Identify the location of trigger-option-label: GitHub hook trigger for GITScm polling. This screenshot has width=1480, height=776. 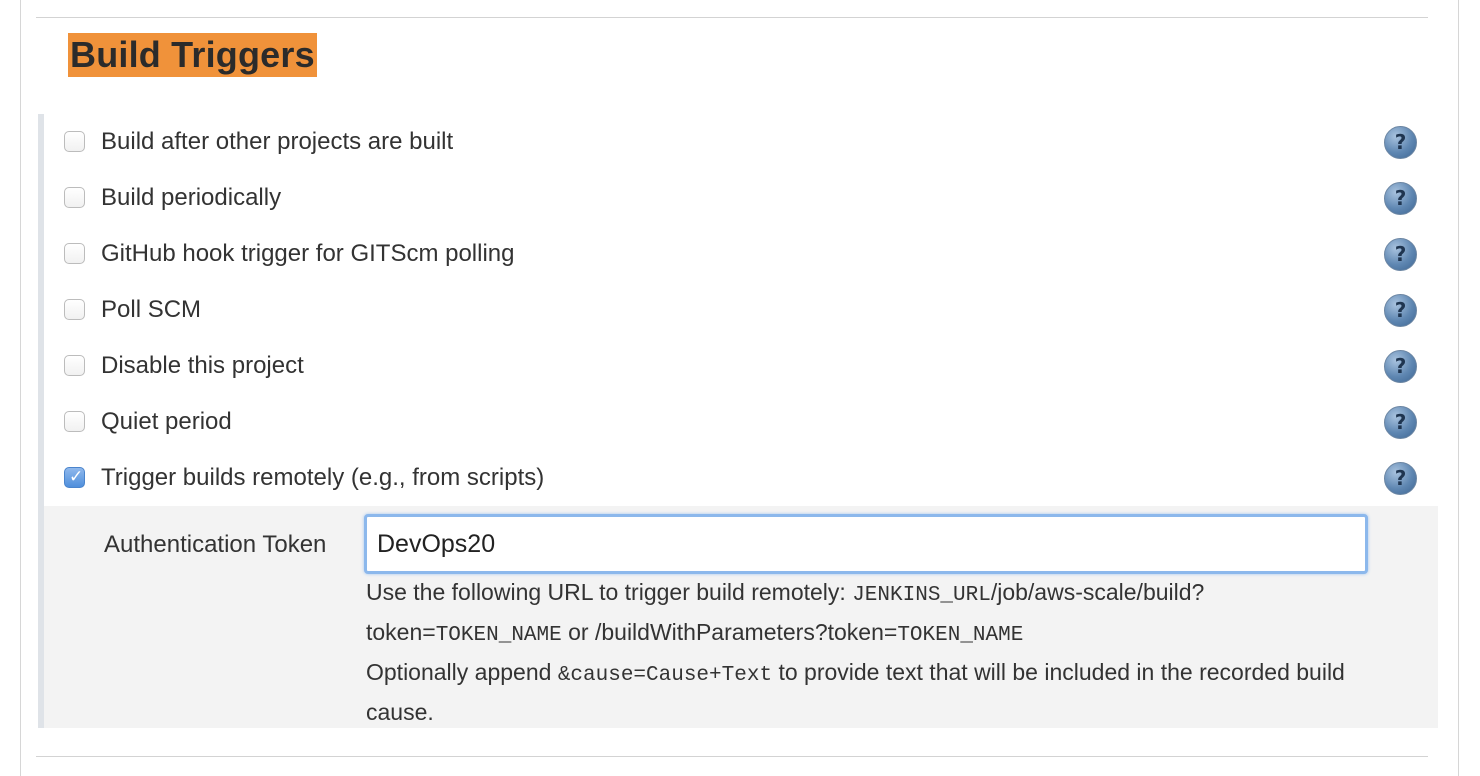
(308, 254).